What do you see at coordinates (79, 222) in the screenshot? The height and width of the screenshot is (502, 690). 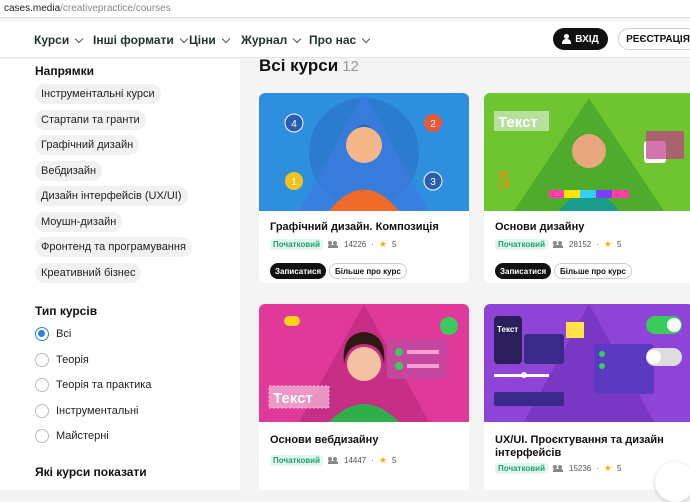 I see `direction-chip: Моушн-дизайн` at bounding box center [79, 222].